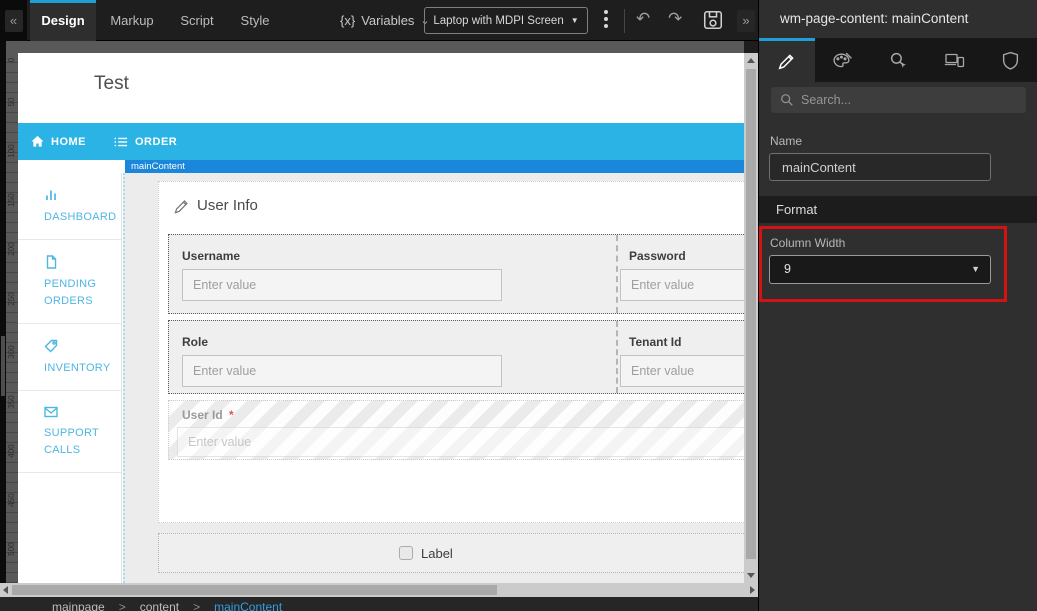  I want to click on vertical-scrollbar, so click(751, 318).